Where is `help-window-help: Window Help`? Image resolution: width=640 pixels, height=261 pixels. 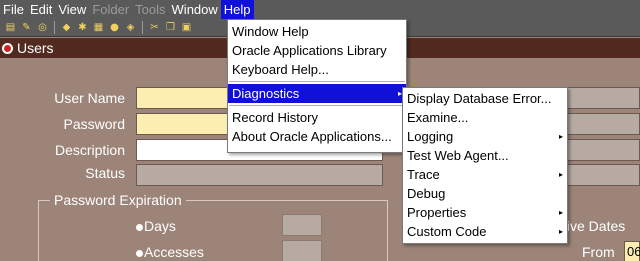
help-window-help: Window Help is located at coordinates (317, 31).